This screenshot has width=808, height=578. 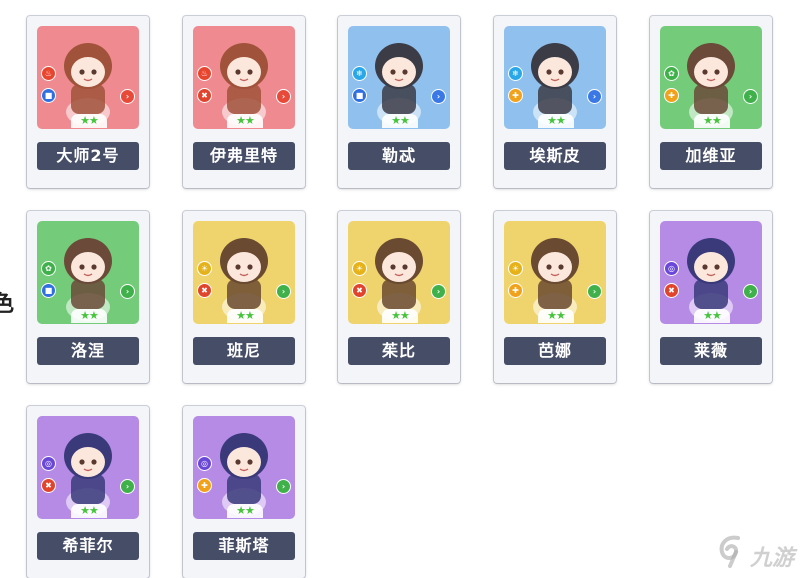 What do you see at coordinates (244, 351) in the screenshot?
I see `character-name: 班尼` at bounding box center [244, 351].